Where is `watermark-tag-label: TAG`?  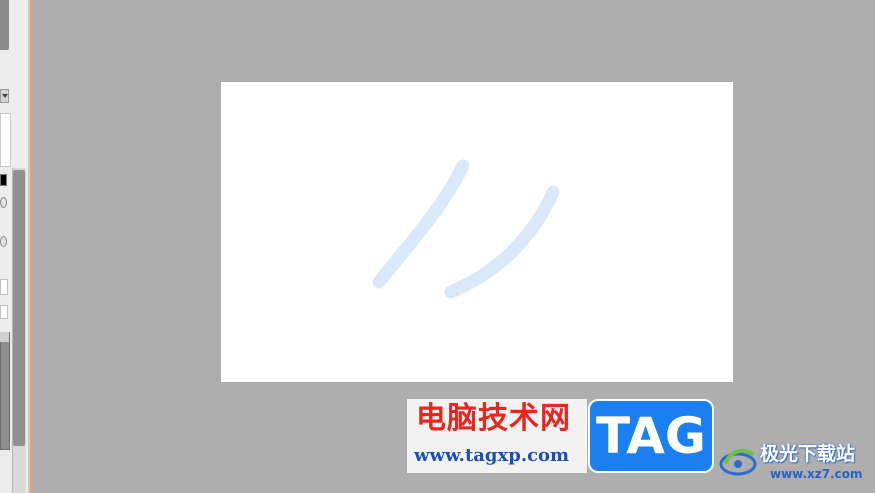 watermark-tag-label: TAG is located at coordinates (651, 436).